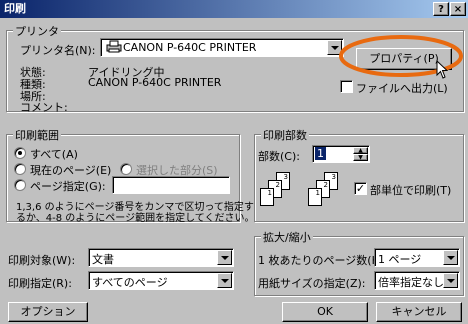 This screenshot has width=468, height=324. I want to click on comment-label: コメント:, so click(44, 107).